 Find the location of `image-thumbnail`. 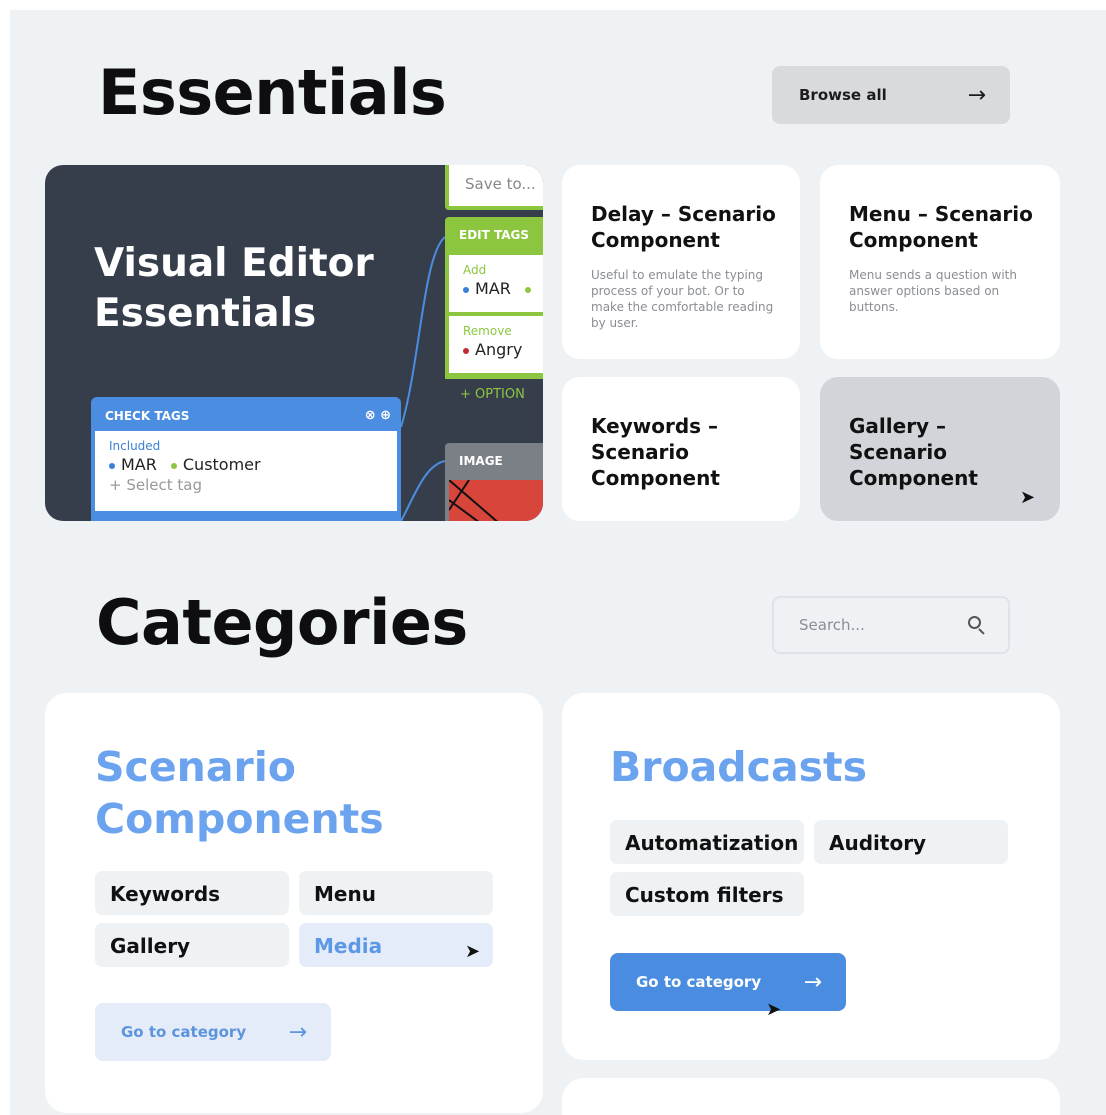

image-thumbnail is located at coordinates (496, 500).